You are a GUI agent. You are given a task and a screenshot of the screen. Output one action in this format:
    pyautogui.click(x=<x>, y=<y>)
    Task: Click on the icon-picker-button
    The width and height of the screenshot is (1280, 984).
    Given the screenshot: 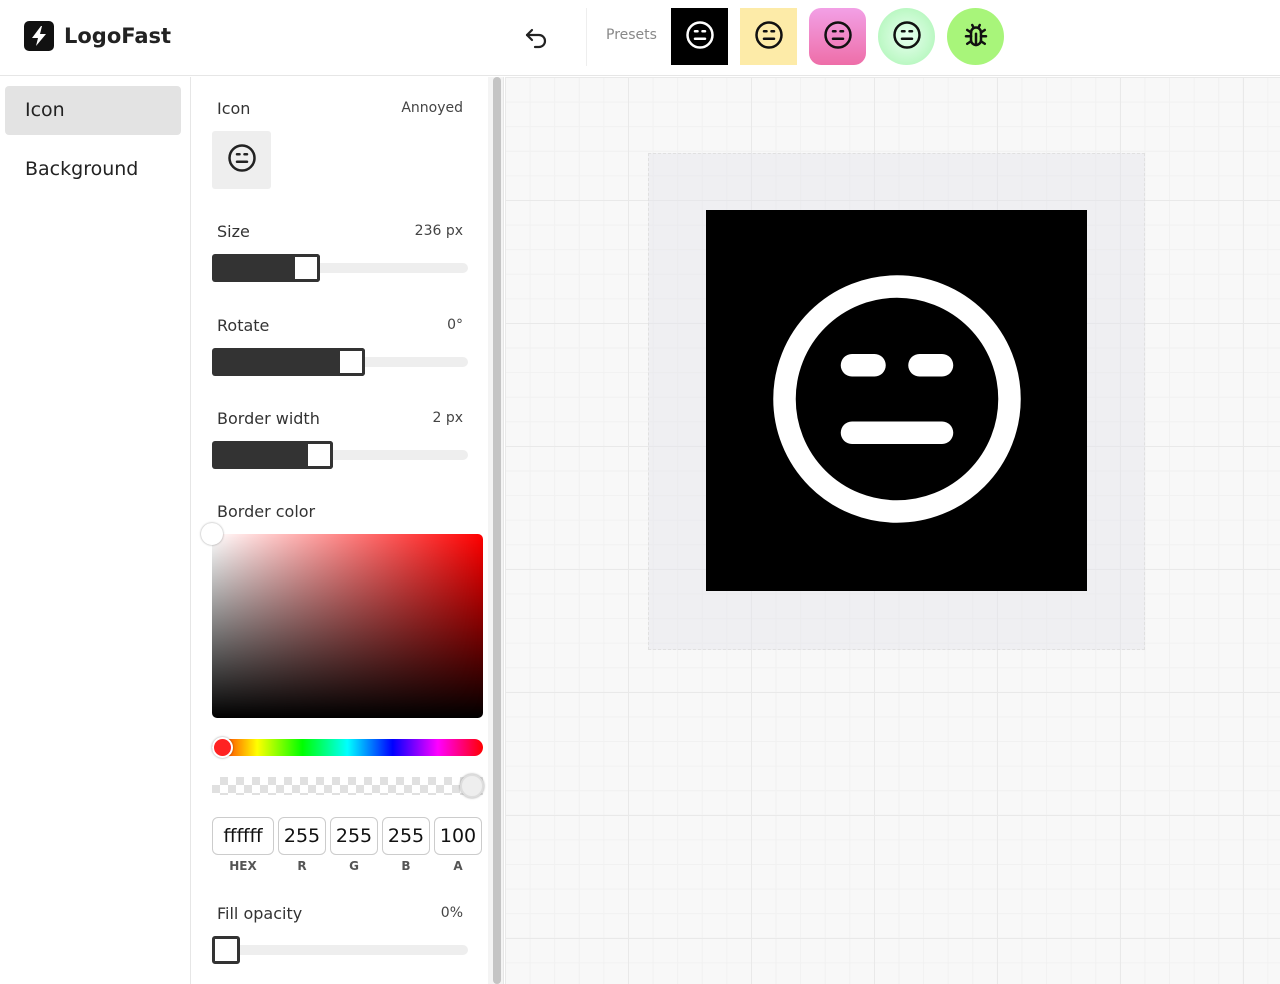 What is the action you would take?
    pyautogui.click(x=241, y=160)
    